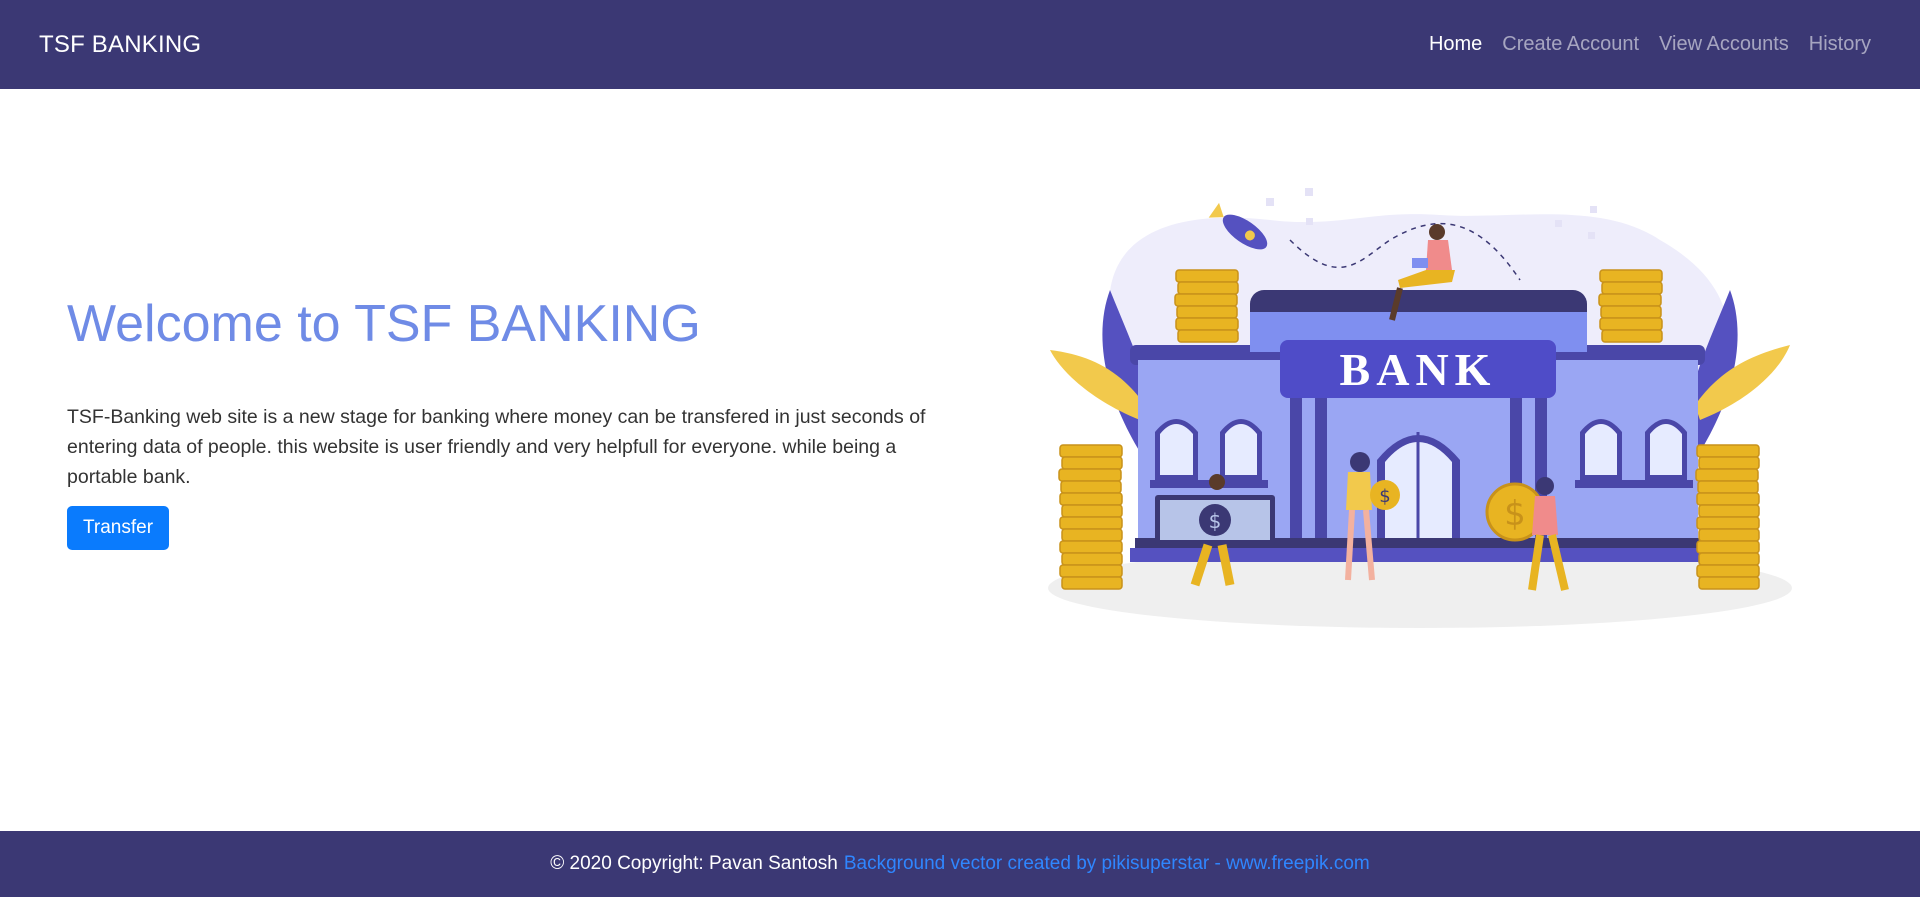  What do you see at coordinates (384, 324) in the screenshot?
I see `hero-title: Welcome to TSF BANKING` at bounding box center [384, 324].